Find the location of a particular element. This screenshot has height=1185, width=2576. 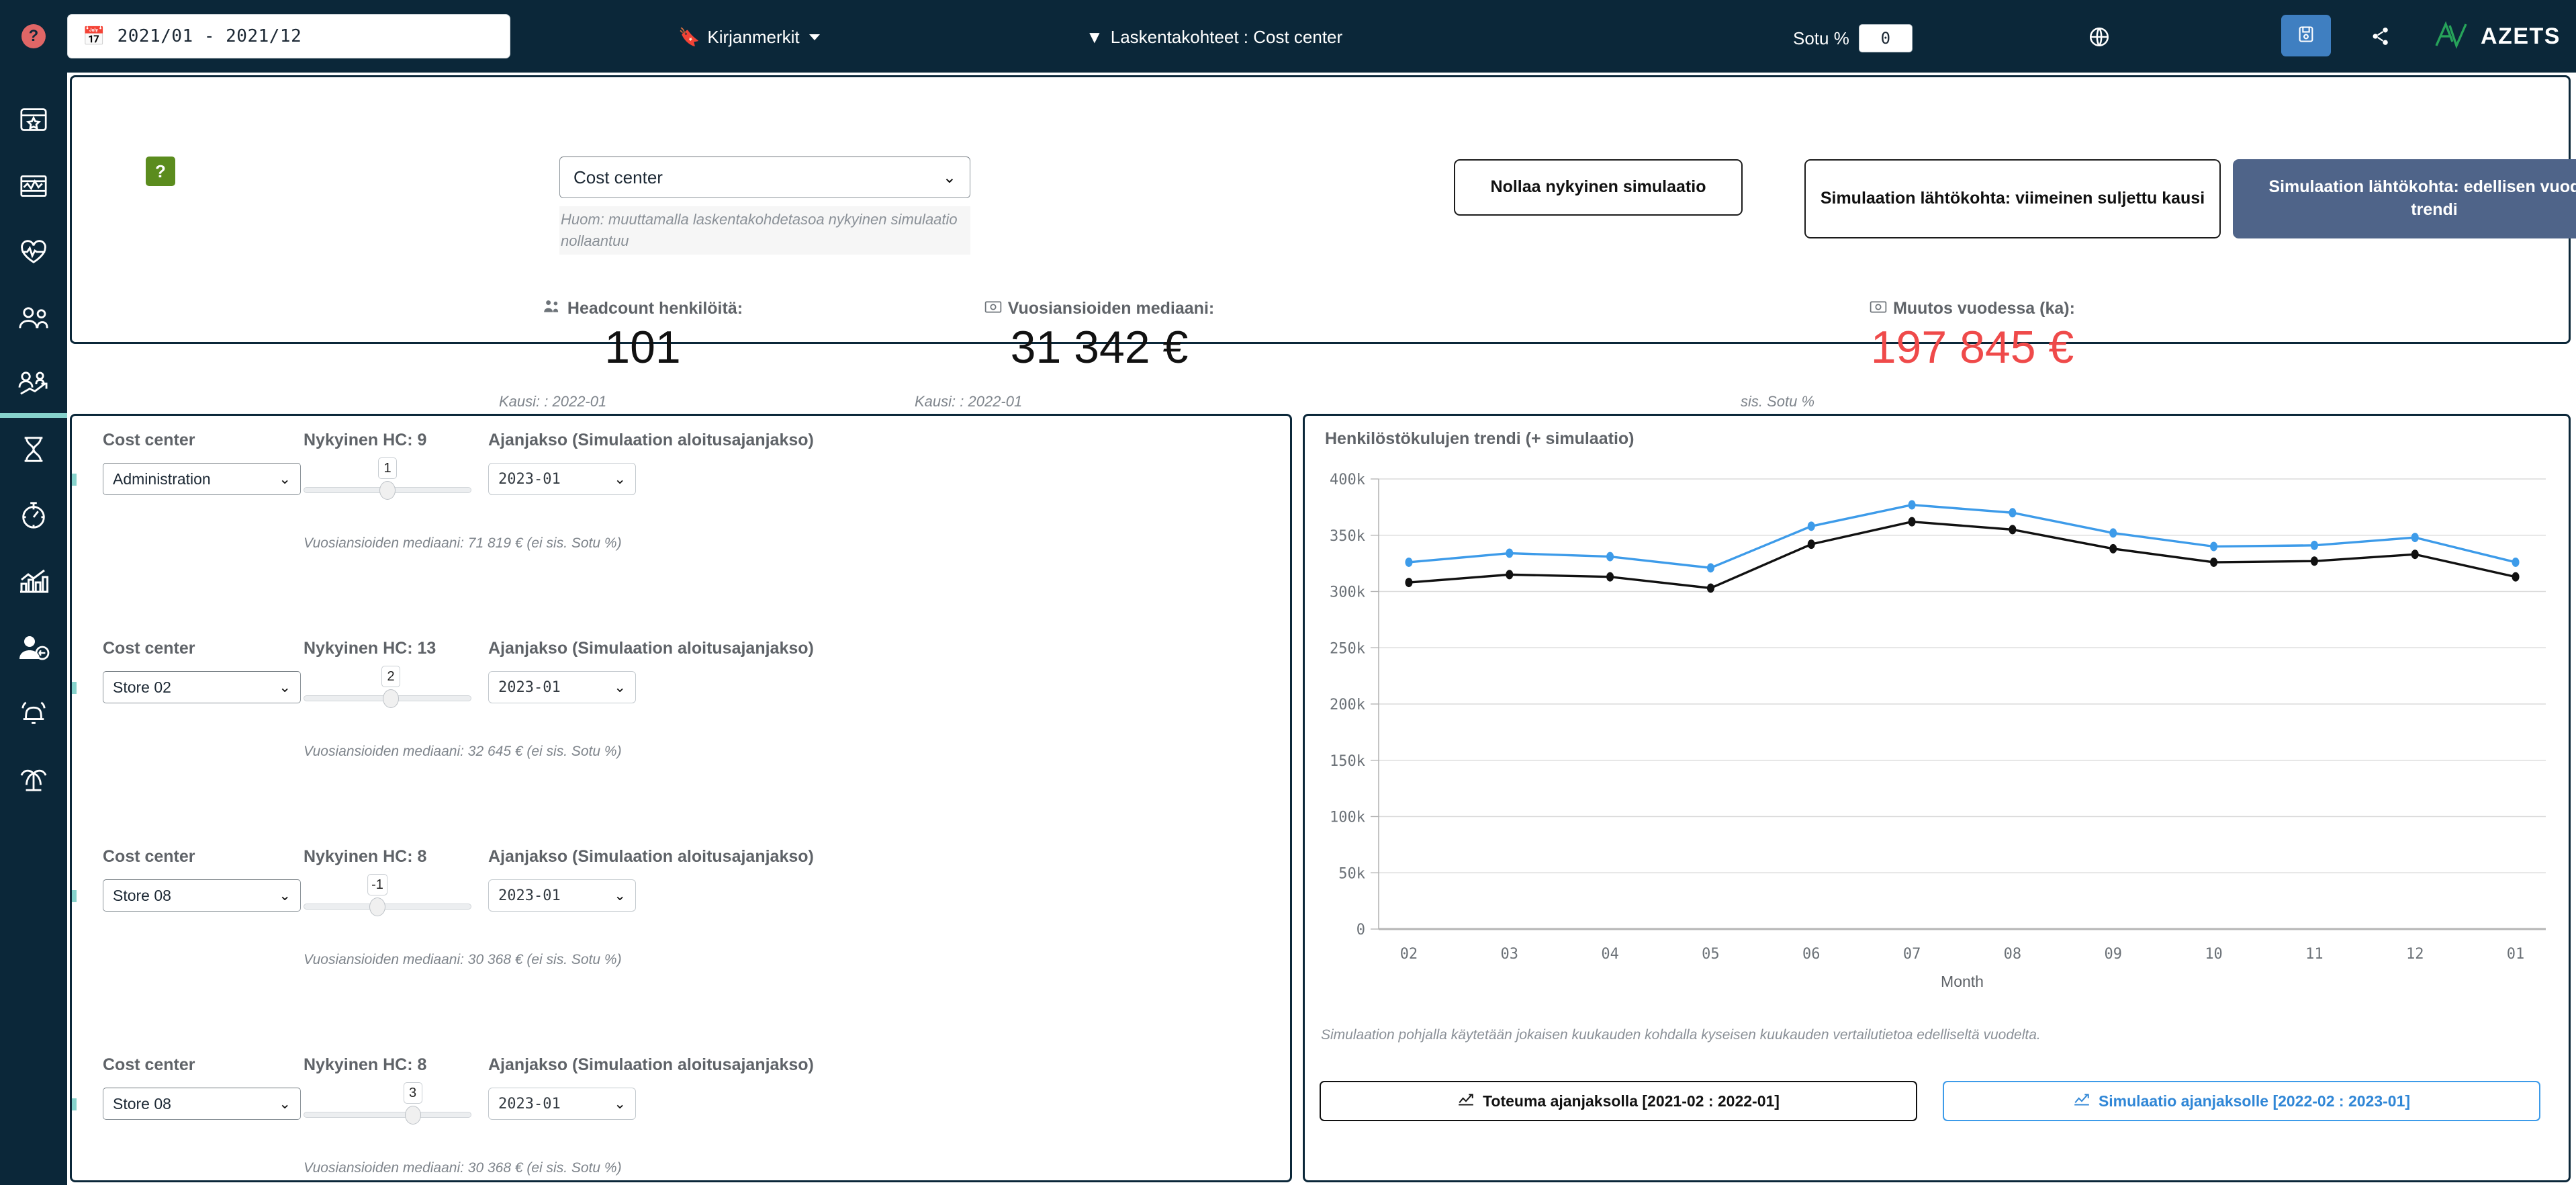

slider-value-bubble: 2 is located at coordinates (390, 676).